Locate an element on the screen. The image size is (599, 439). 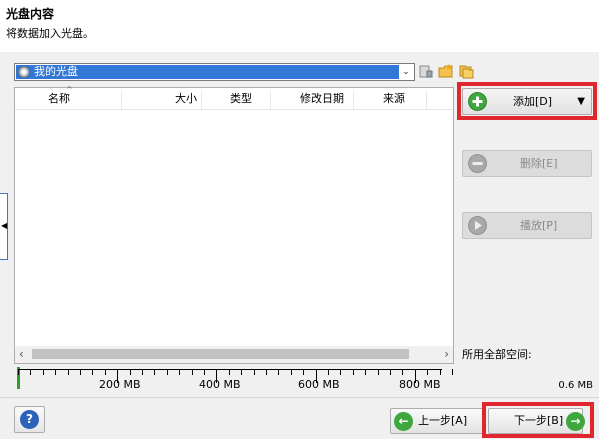
delete-button: 删除[E] is located at coordinates (527, 163).